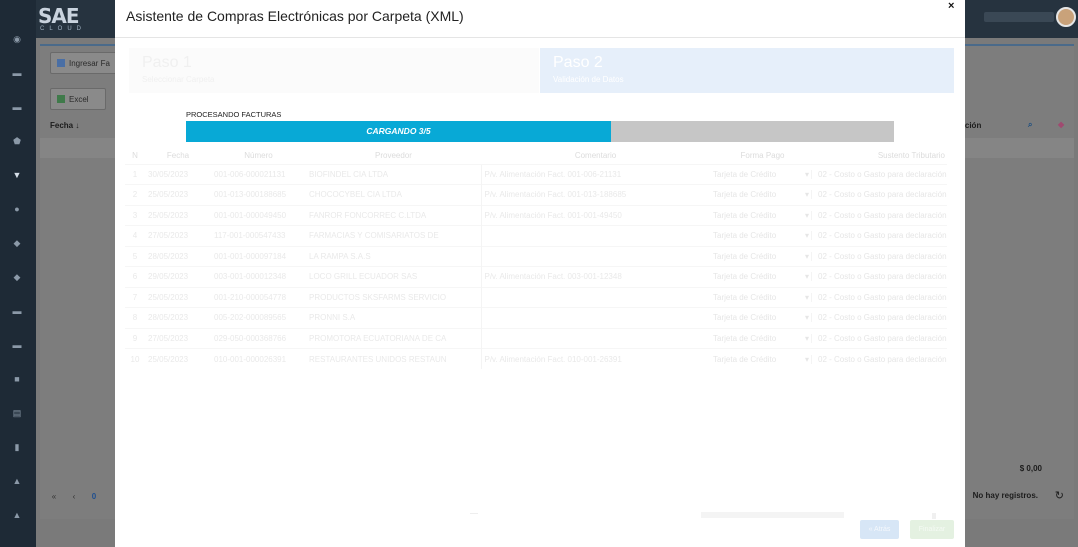  Describe the element at coordinates (64, 125) in the screenshot. I see `fecha-column-header: Fecha ↓` at that location.